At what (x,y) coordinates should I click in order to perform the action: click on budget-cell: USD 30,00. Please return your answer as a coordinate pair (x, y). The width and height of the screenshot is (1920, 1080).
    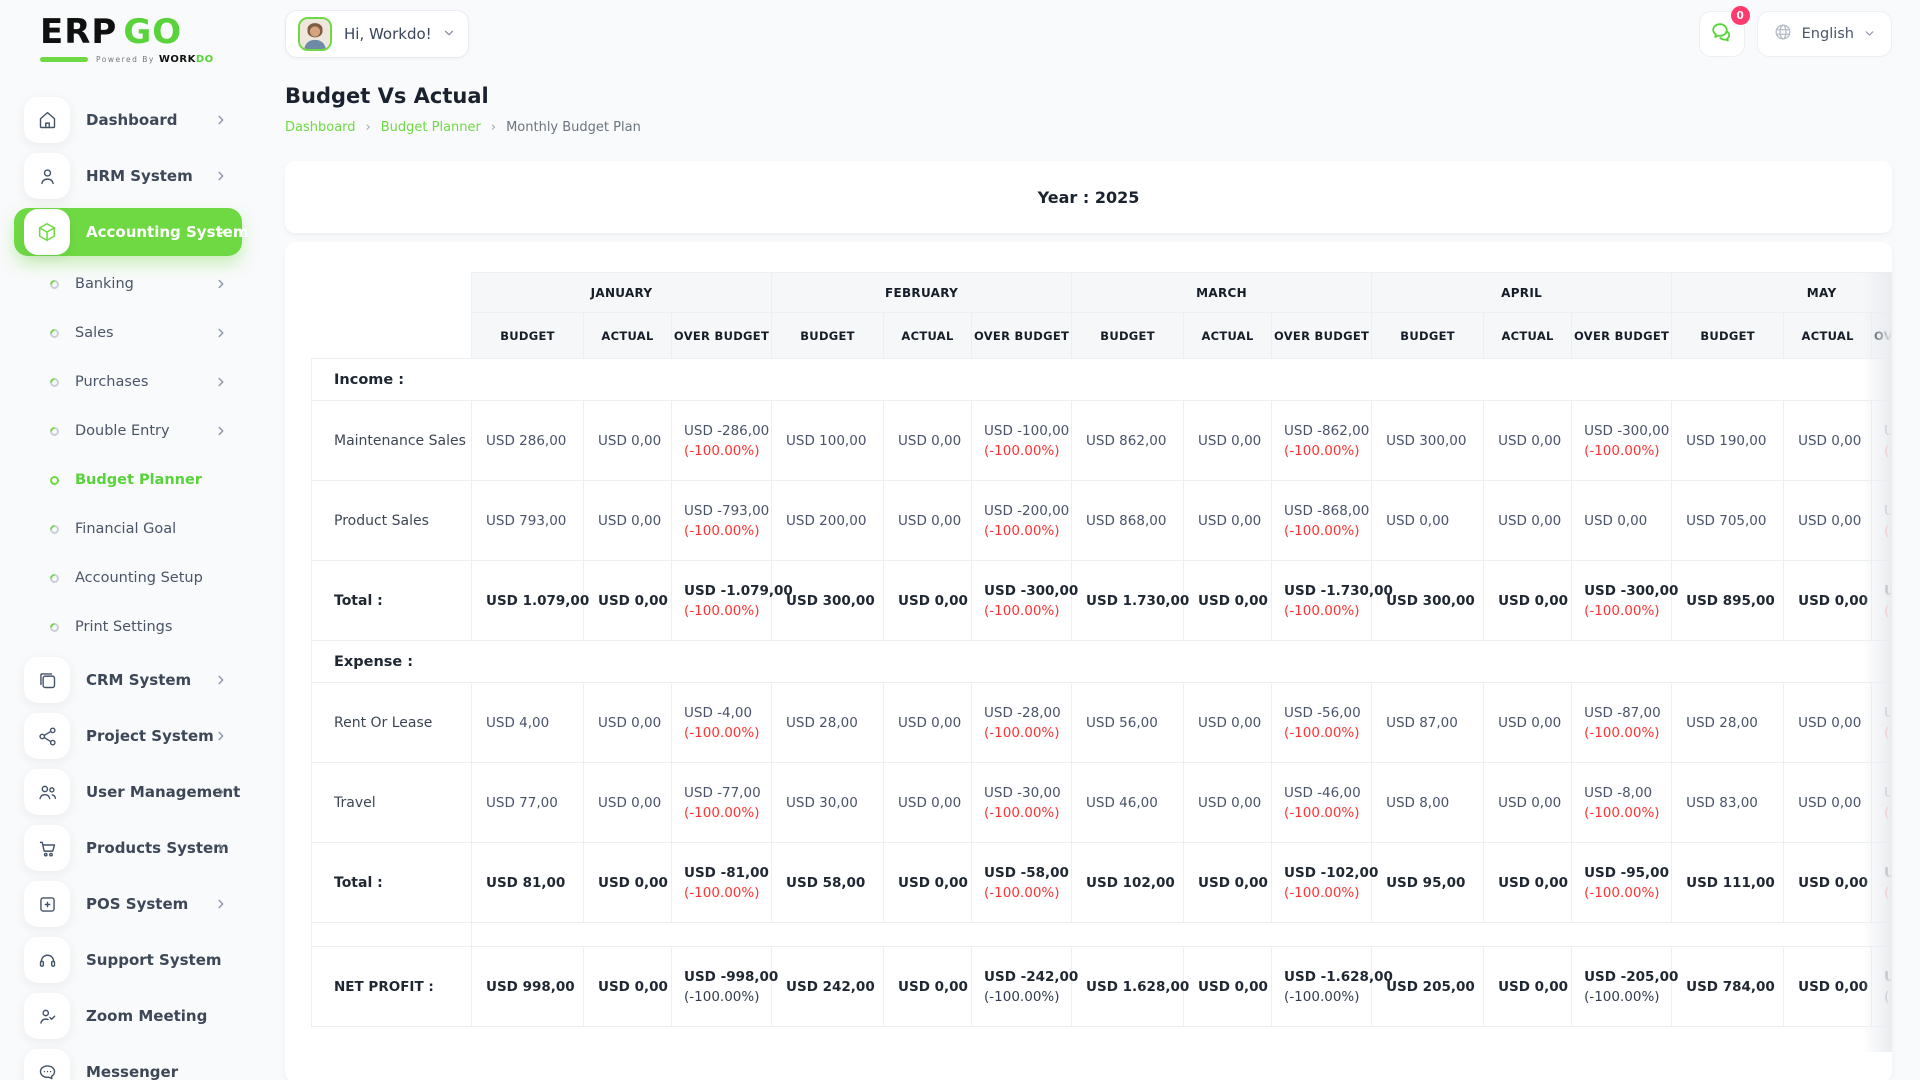
    Looking at the image, I should click on (828, 802).